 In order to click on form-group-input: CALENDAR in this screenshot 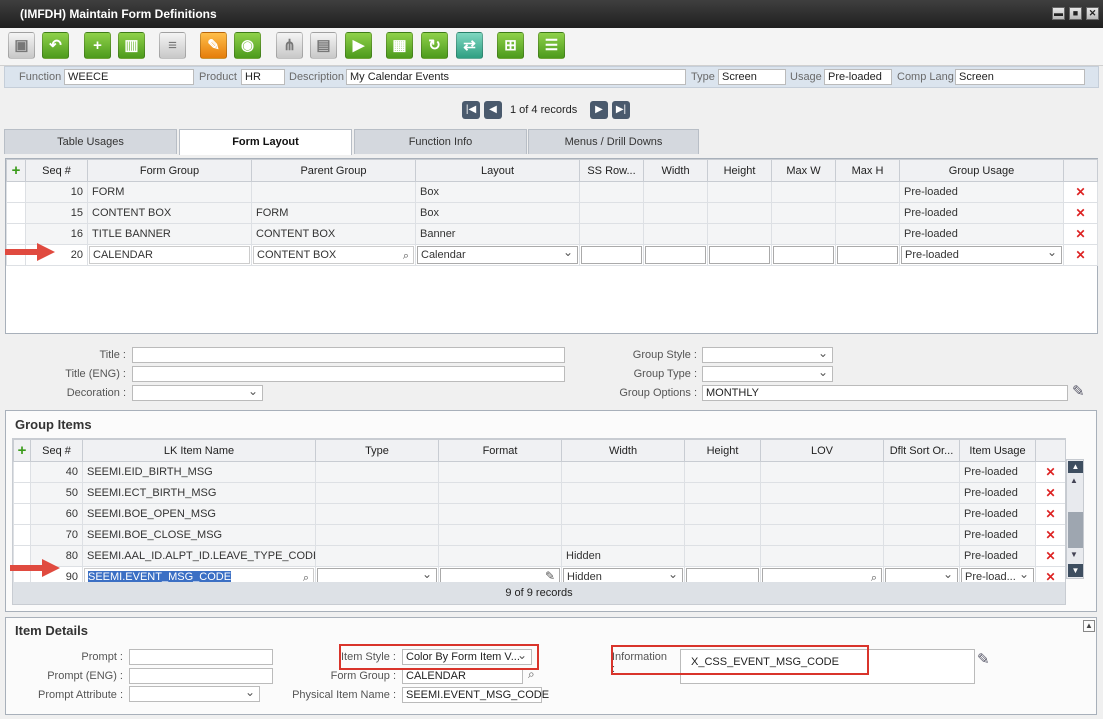, I will do `click(169, 255)`.